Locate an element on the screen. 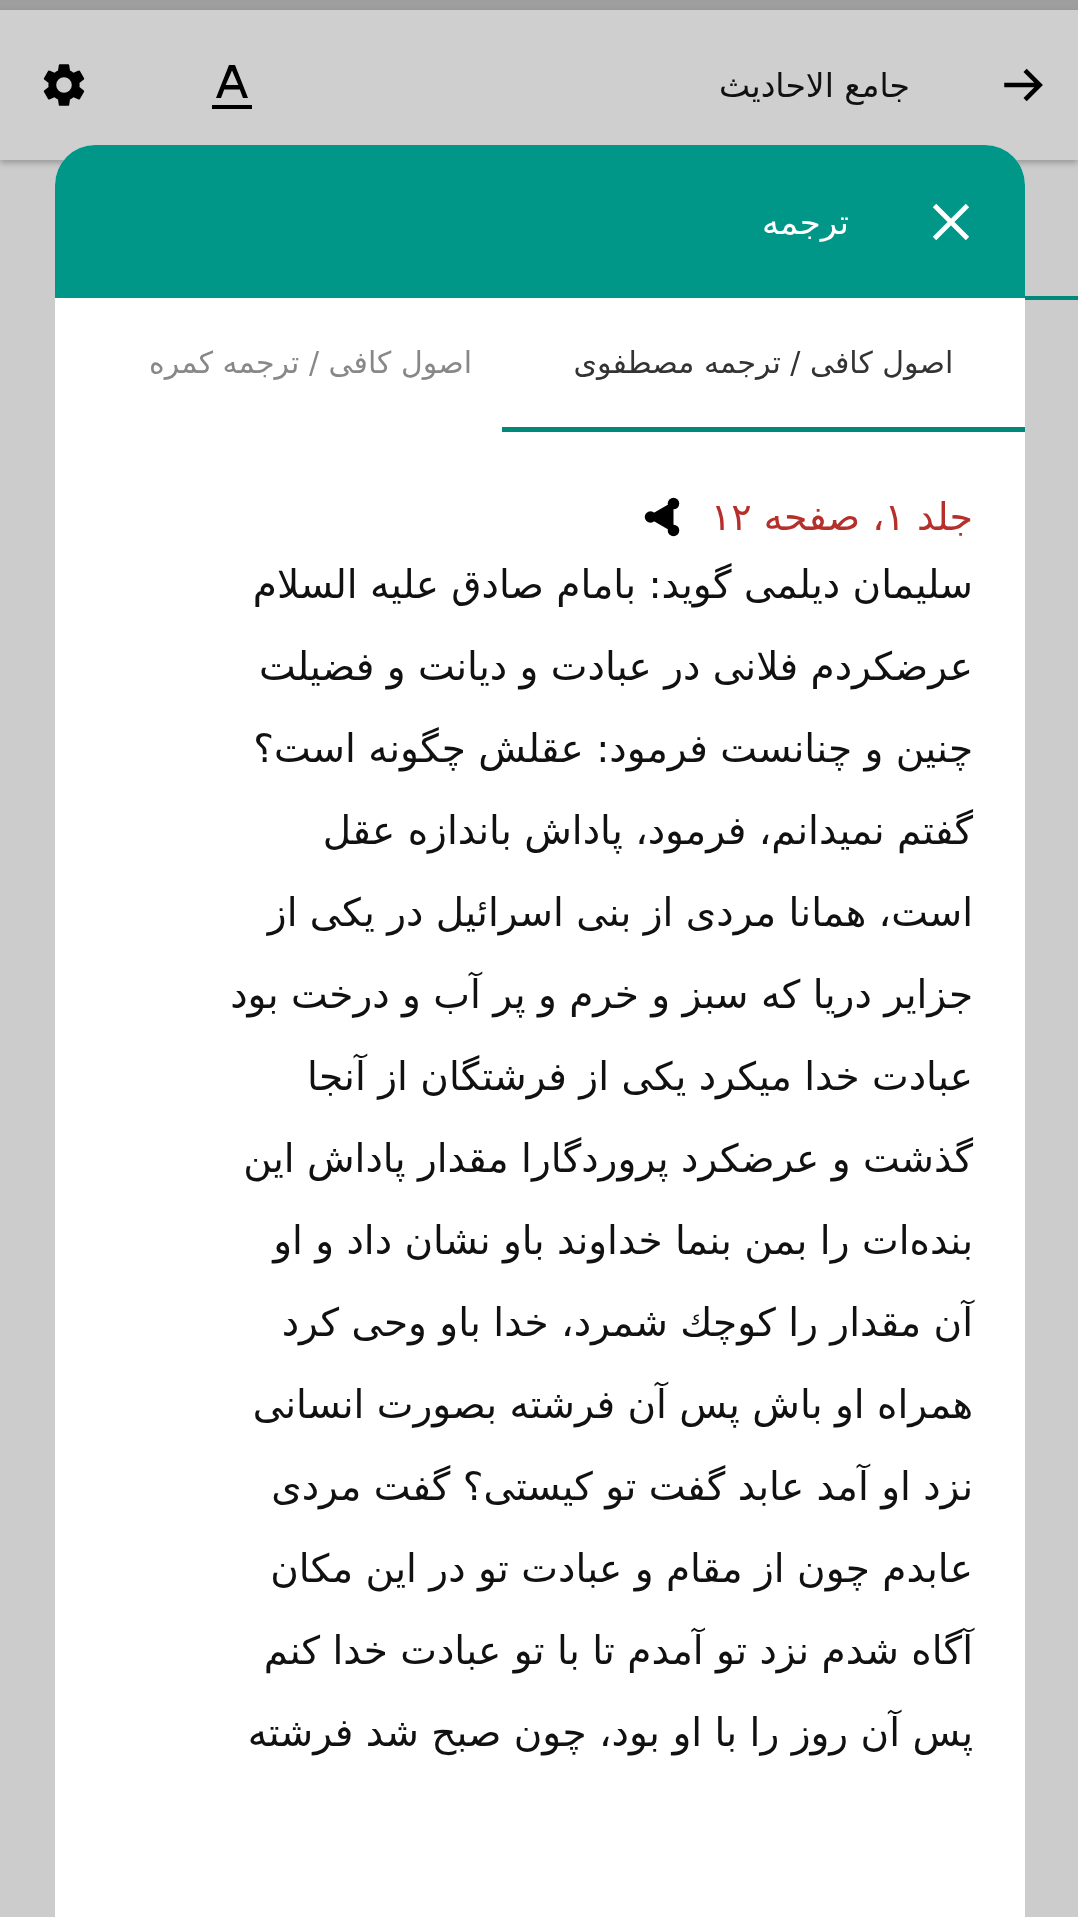  volume-page-reference: جلد ۱، صفحه ۱۲ is located at coordinates (841, 517).